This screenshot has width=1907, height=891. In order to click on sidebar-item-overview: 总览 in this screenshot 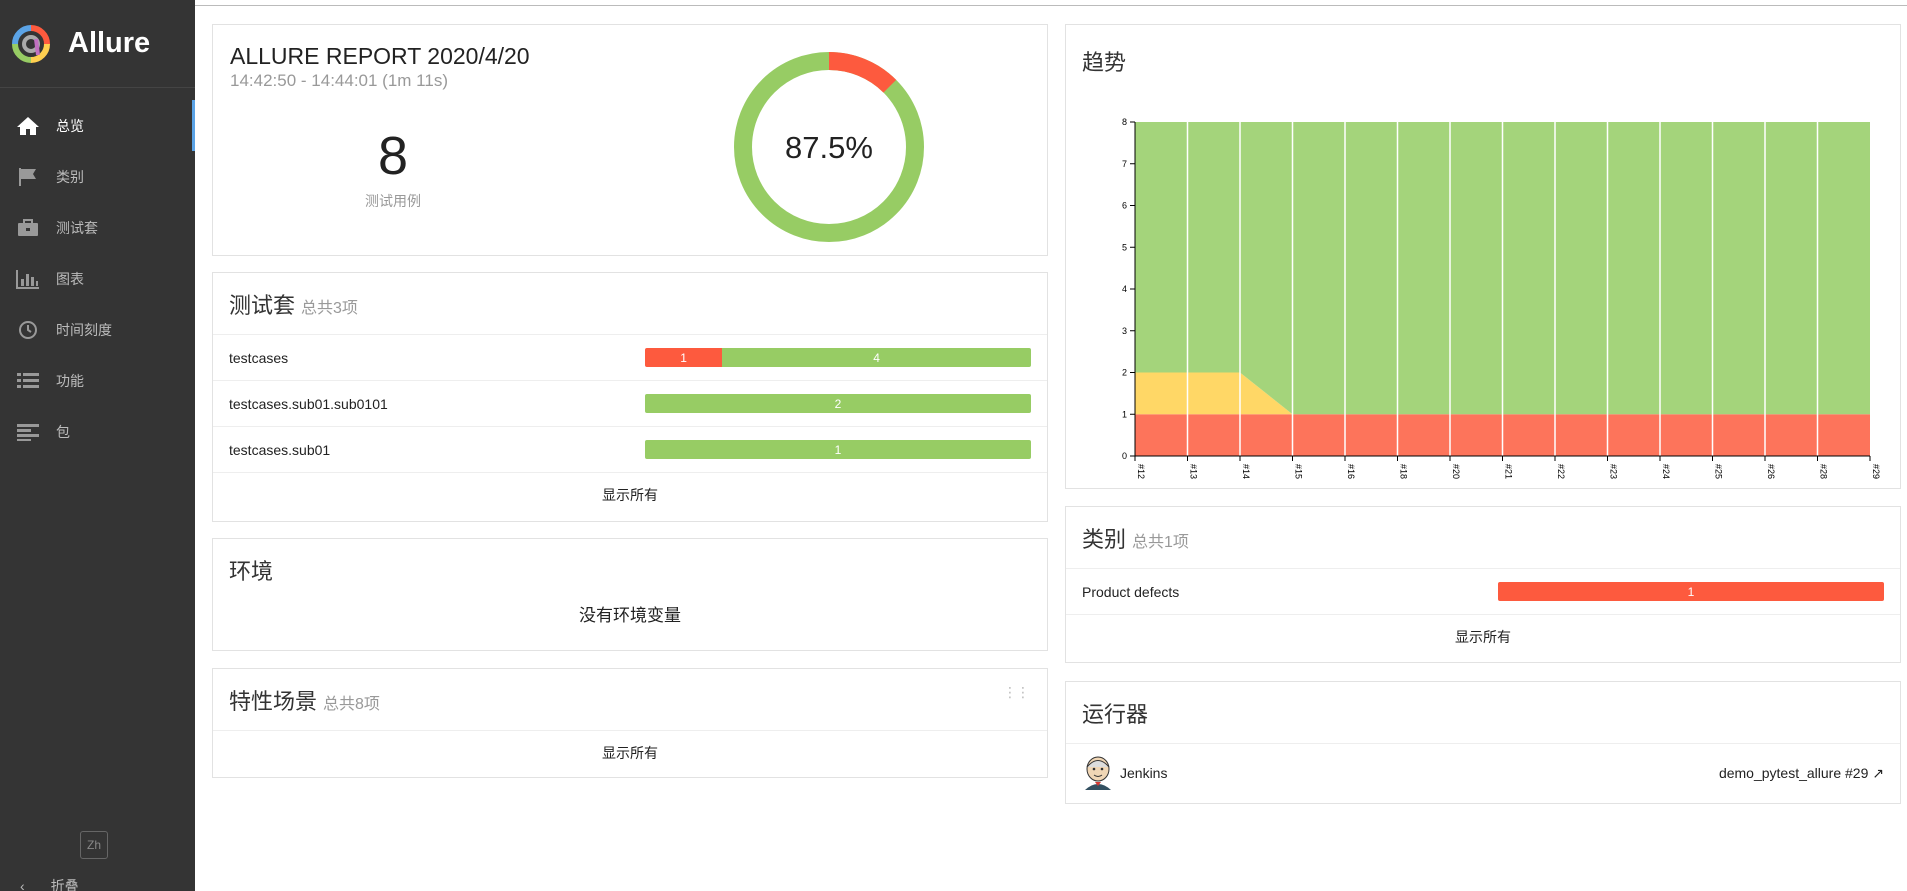, I will do `click(97, 125)`.